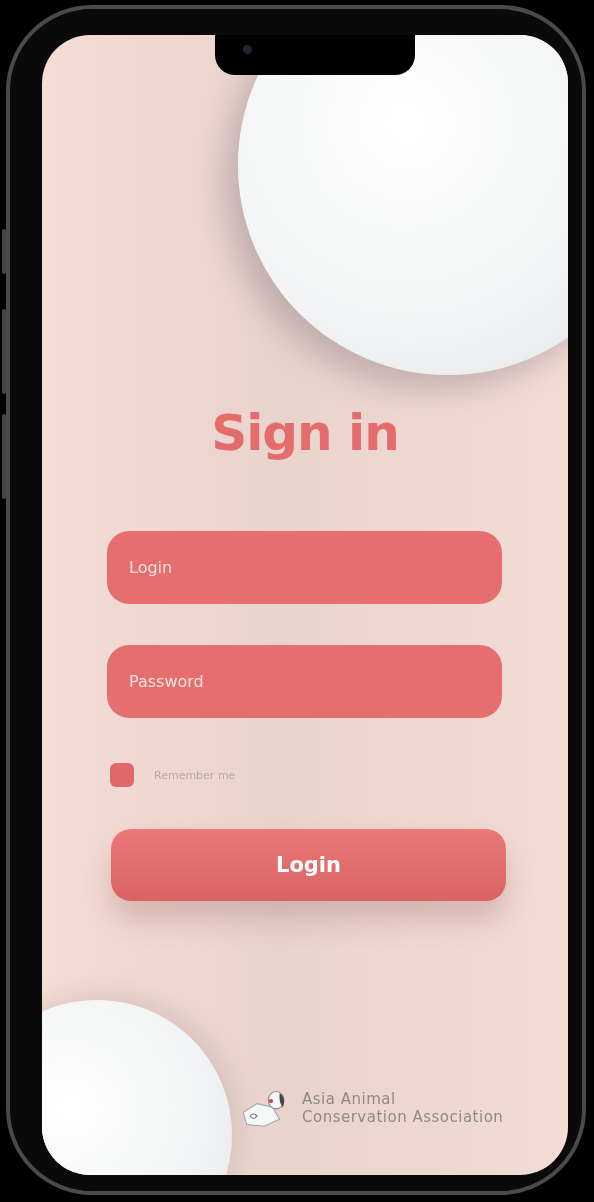  Describe the element at coordinates (349, 1099) in the screenshot. I see `organization-name: Asia Animal` at that location.